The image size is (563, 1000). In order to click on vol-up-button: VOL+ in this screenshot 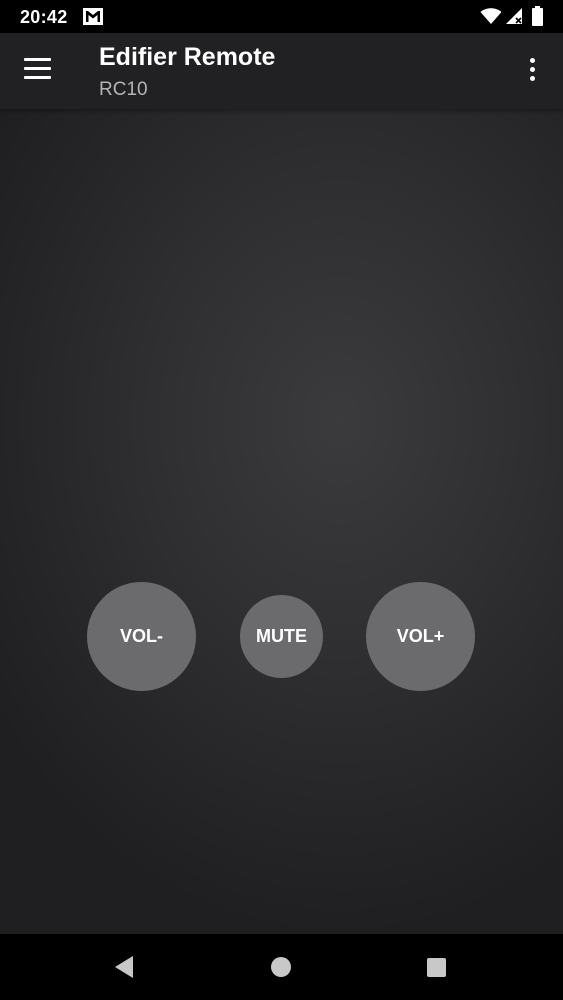, I will do `click(420, 636)`.